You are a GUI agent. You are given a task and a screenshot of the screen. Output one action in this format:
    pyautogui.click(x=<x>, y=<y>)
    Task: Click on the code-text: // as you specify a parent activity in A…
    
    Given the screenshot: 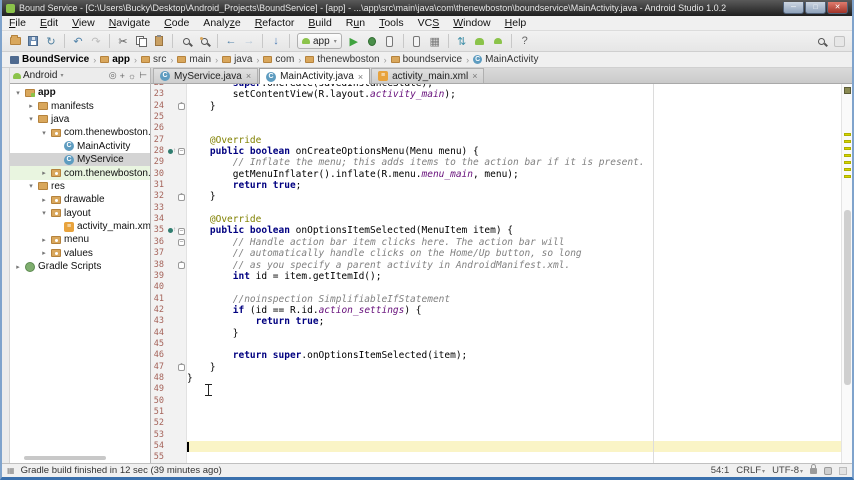 What is the action you would take?
    pyautogui.click(x=514, y=265)
    